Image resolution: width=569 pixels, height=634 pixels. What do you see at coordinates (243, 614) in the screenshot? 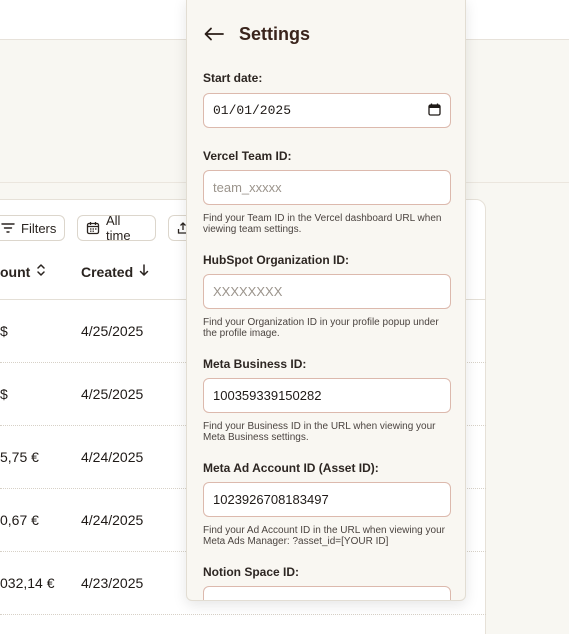
I see `row-divider` at bounding box center [243, 614].